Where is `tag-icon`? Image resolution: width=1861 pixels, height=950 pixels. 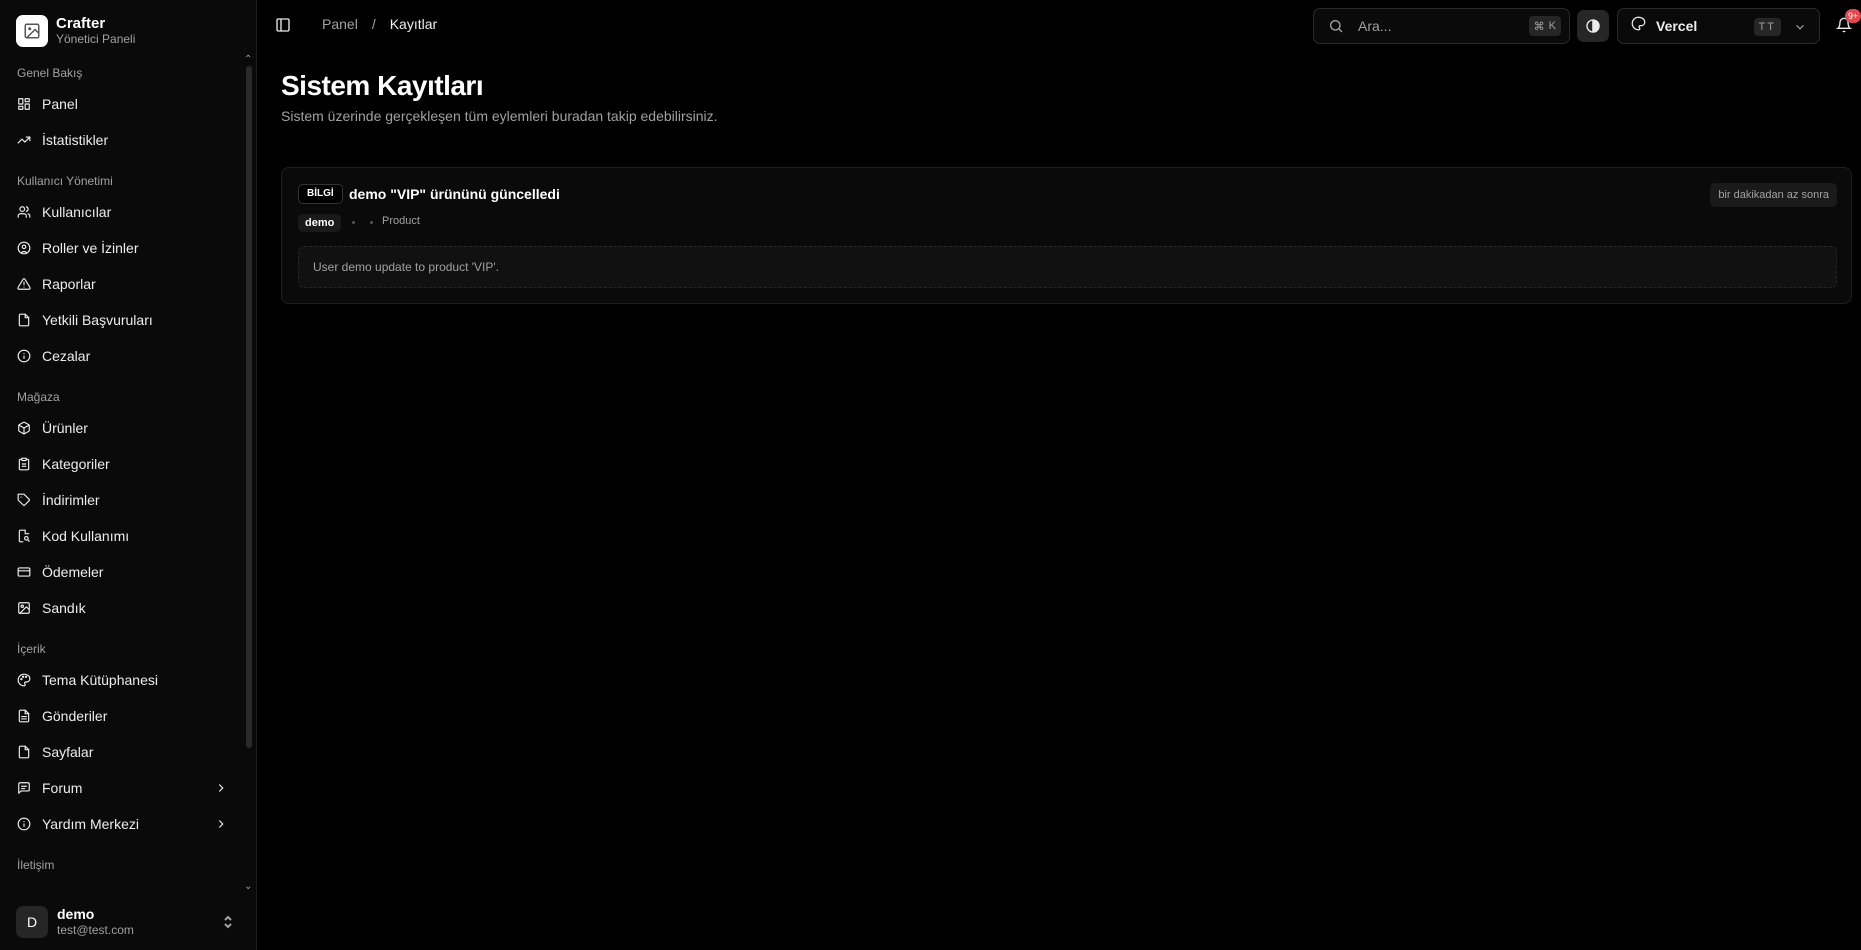 tag-icon is located at coordinates (24, 500).